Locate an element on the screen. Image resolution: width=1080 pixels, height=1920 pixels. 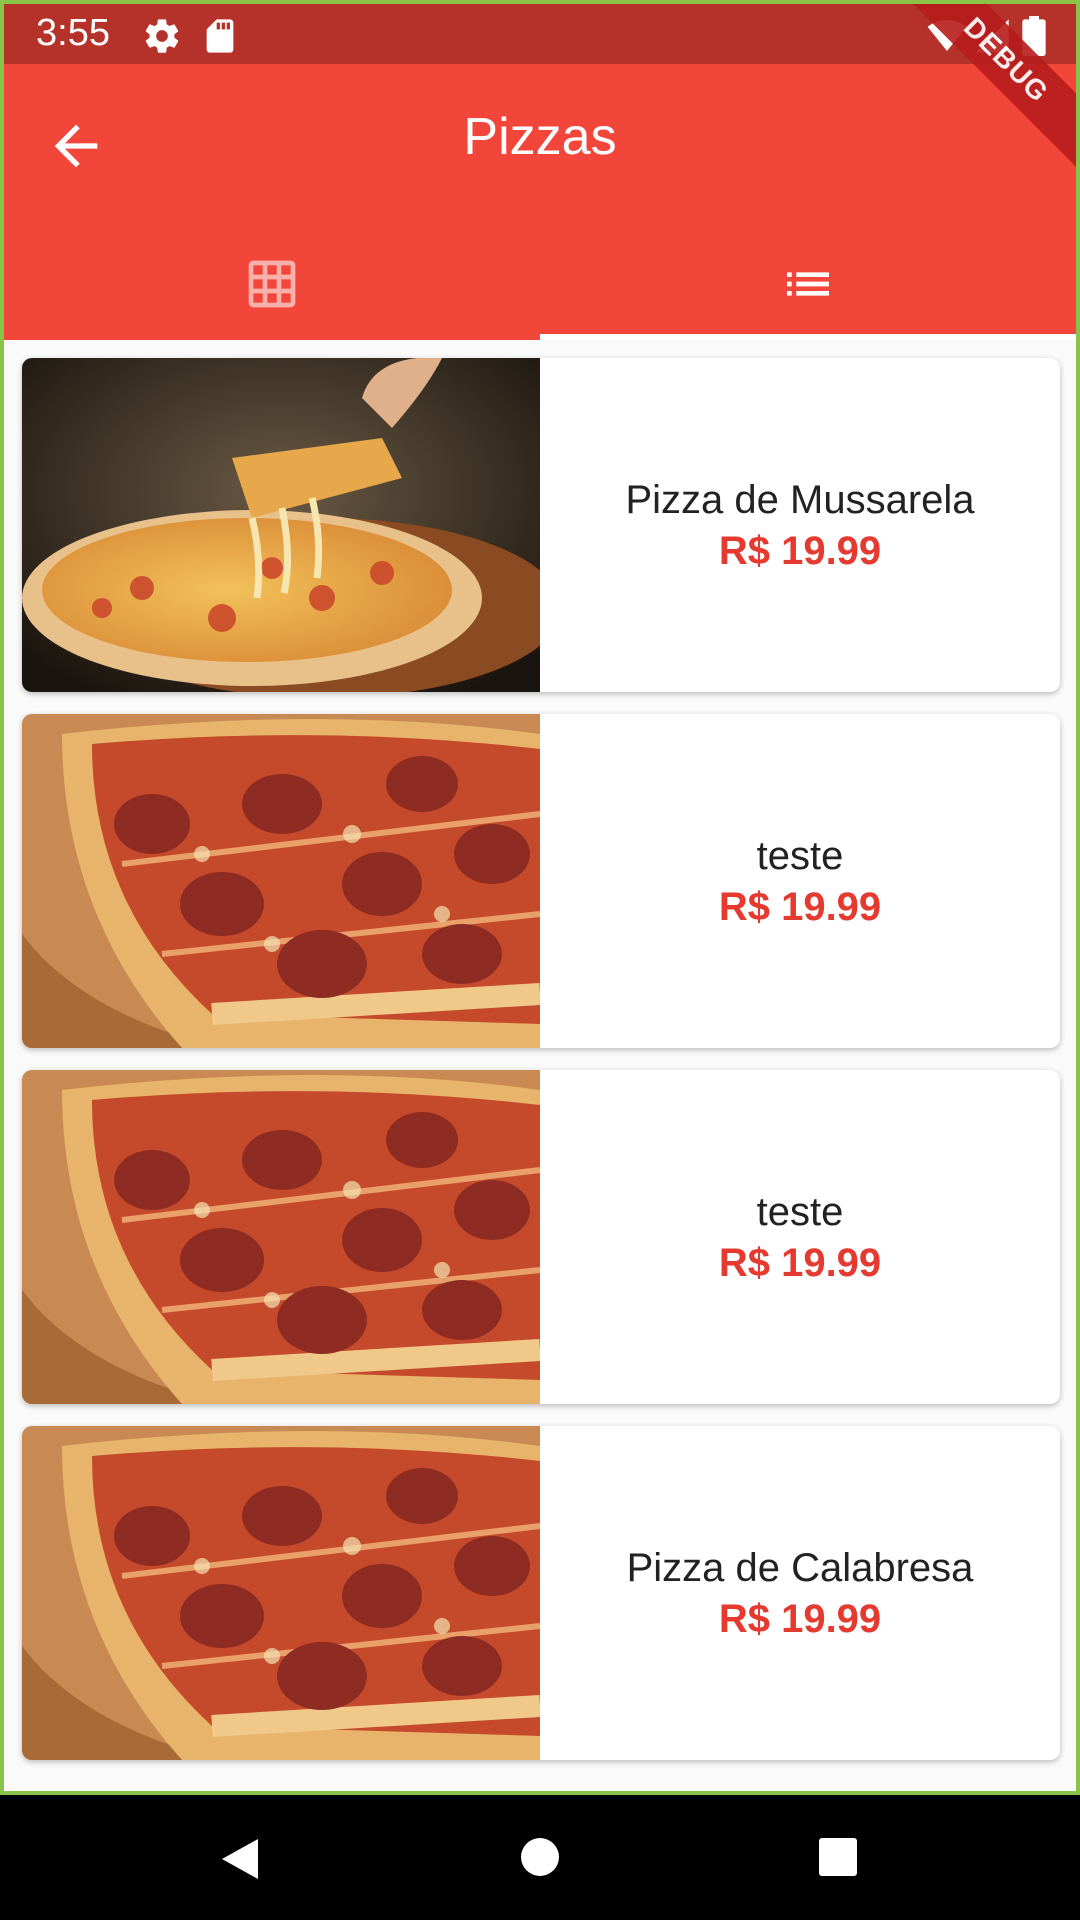
list-icon is located at coordinates (808, 284).